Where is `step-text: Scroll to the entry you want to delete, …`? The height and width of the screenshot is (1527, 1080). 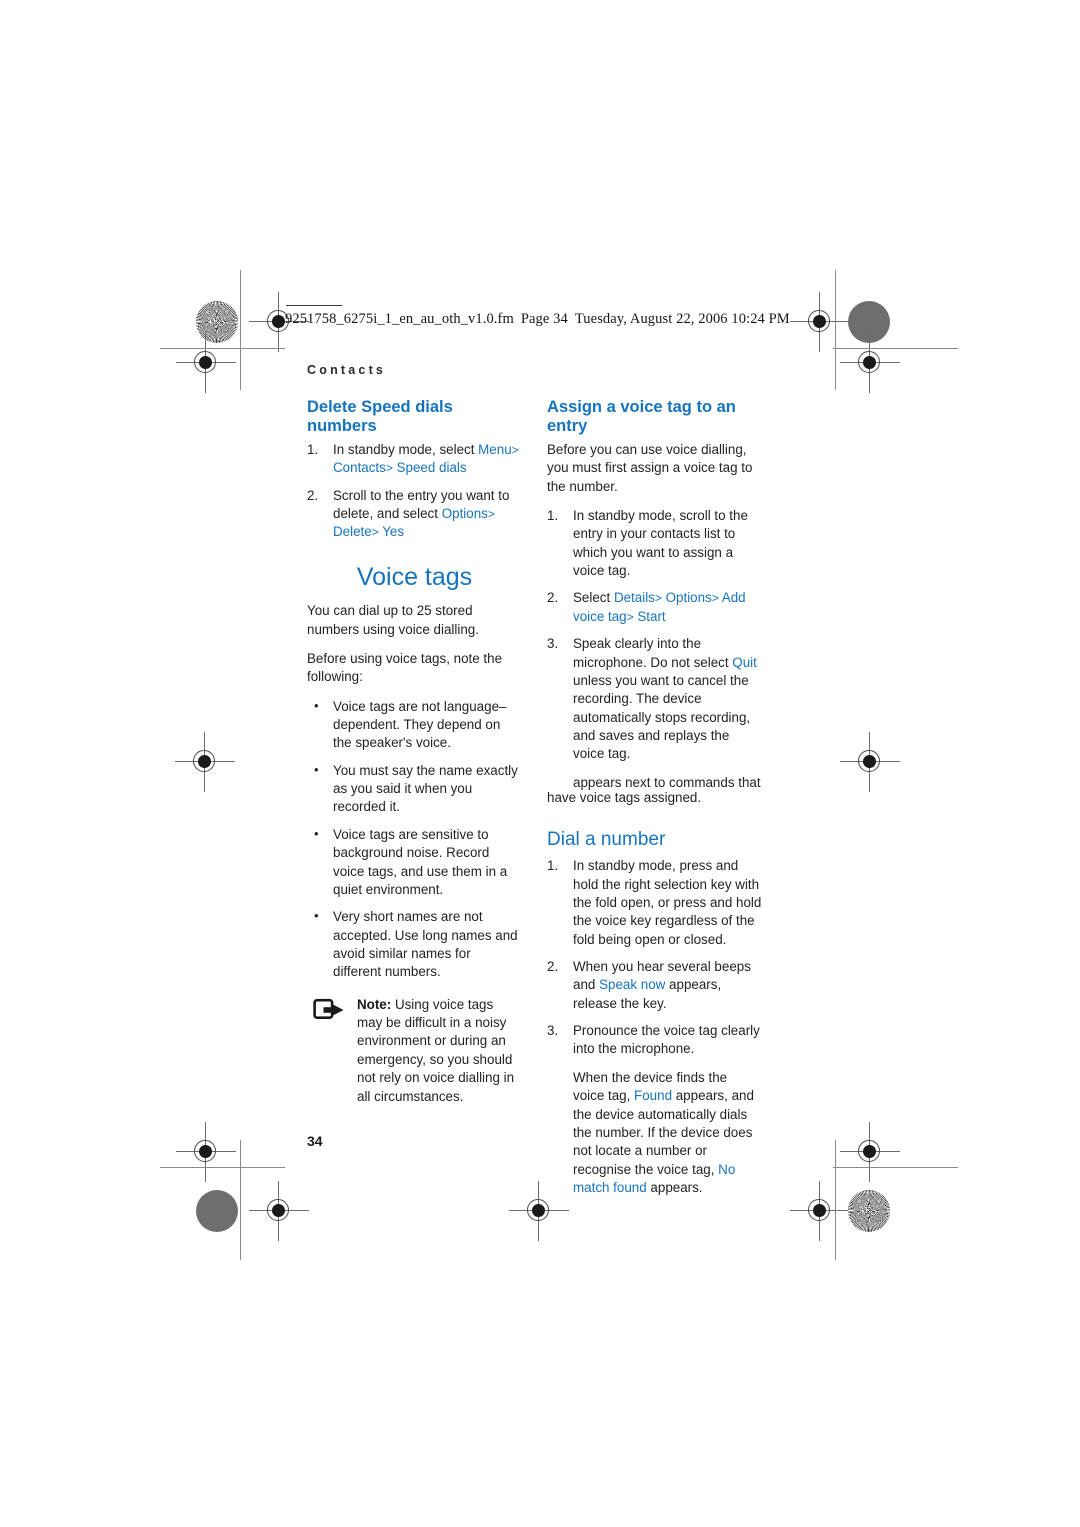
step-text: Scroll to the entry you want to delete, … is located at coordinates (421, 514).